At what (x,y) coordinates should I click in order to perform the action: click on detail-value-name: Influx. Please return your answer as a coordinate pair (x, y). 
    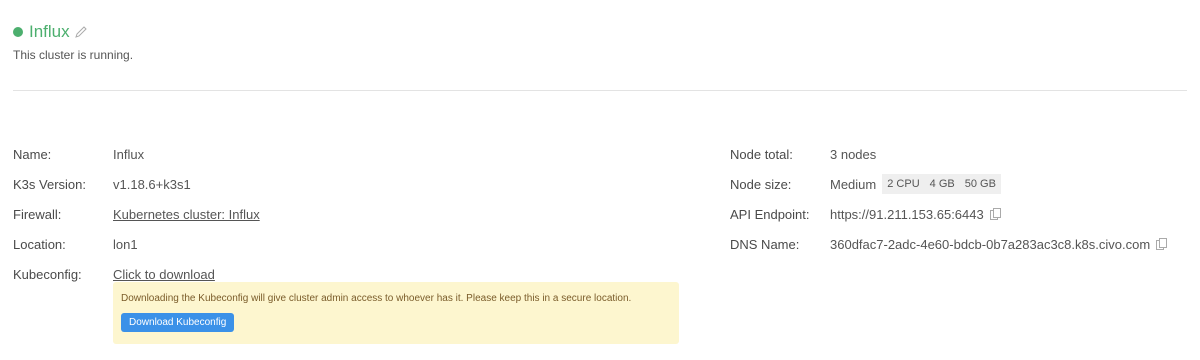
    Looking at the image, I should click on (129, 154).